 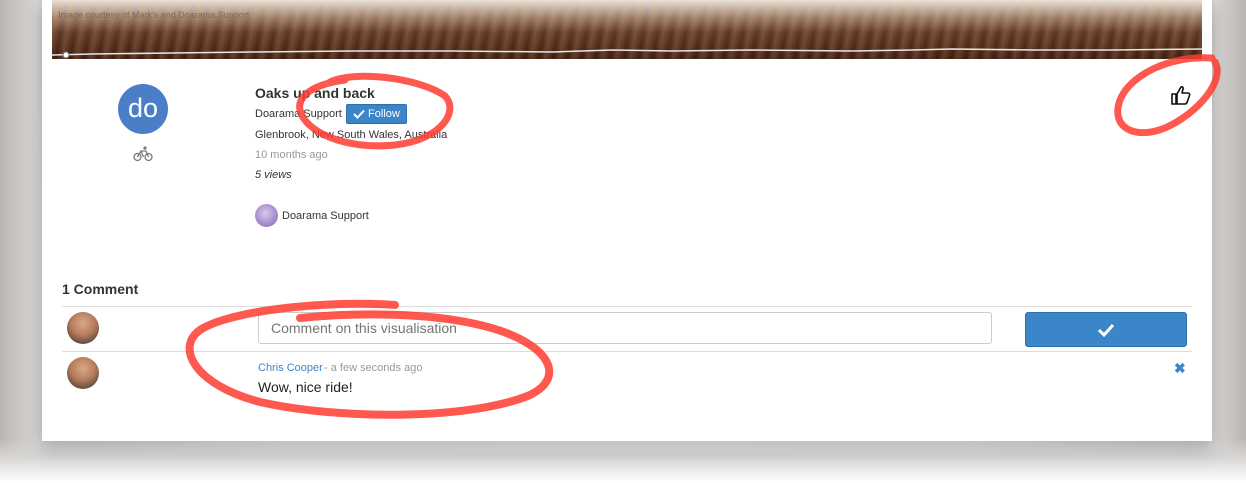 What do you see at coordinates (143, 109) in the screenshot?
I see `user-avatar-initials: do` at bounding box center [143, 109].